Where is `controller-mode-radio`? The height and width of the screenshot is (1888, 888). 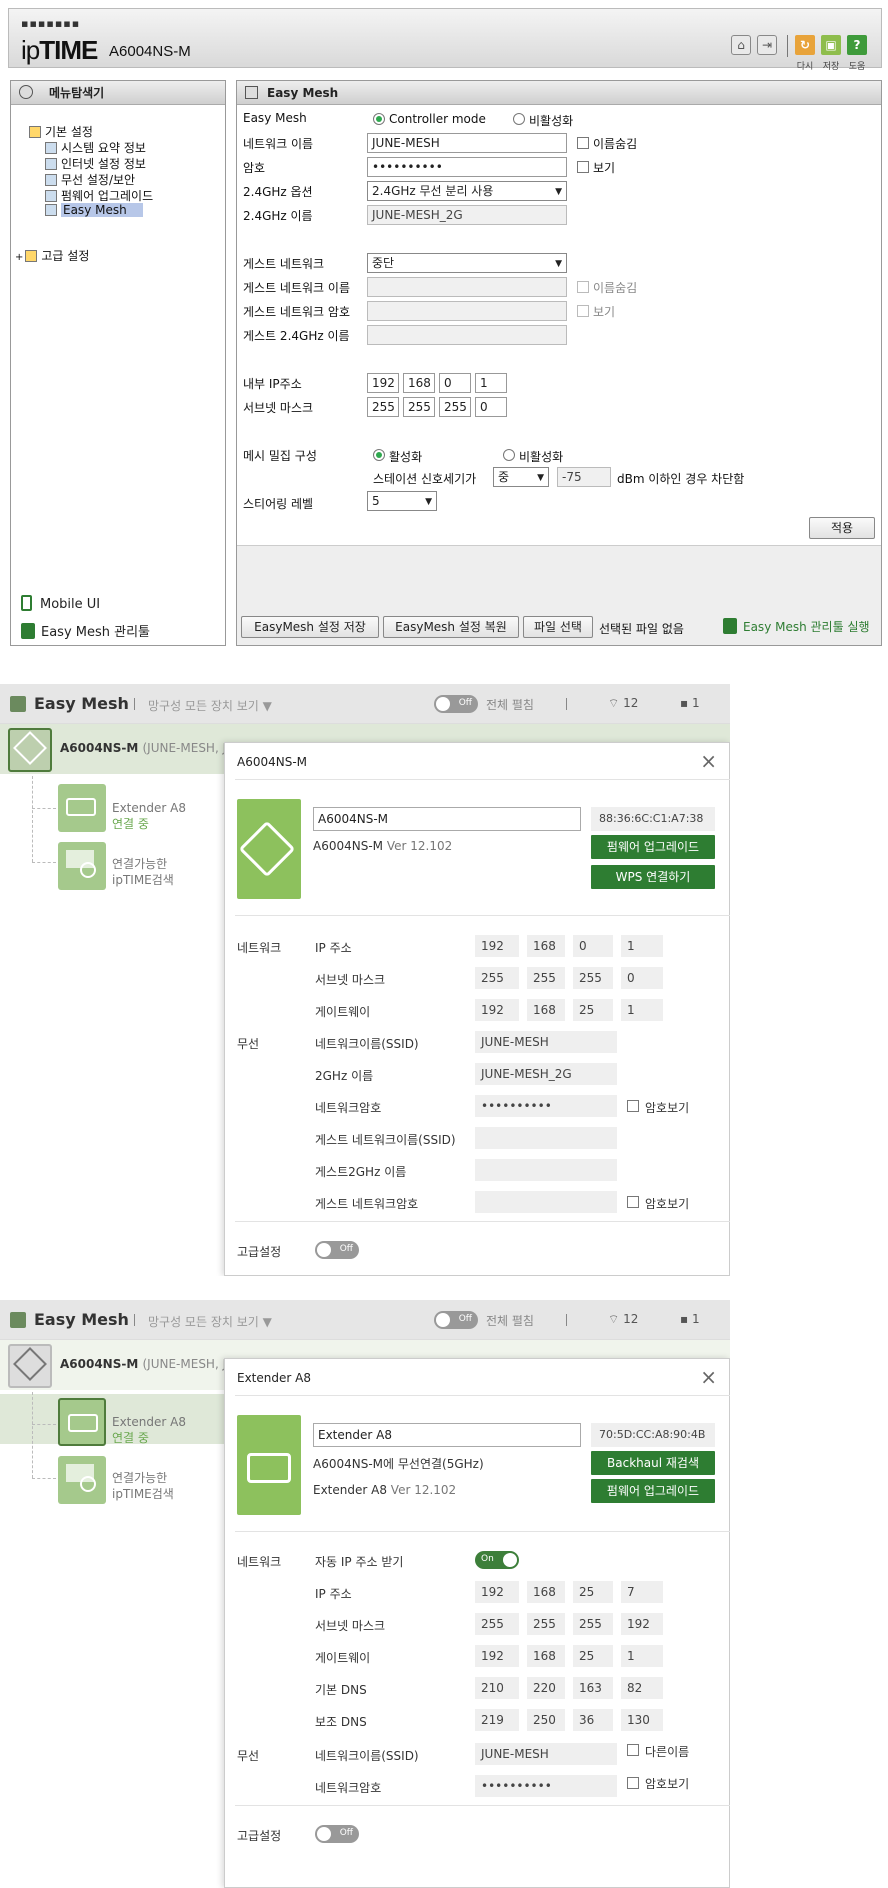
controller-mode-radio is located at coordinates (379, 119).